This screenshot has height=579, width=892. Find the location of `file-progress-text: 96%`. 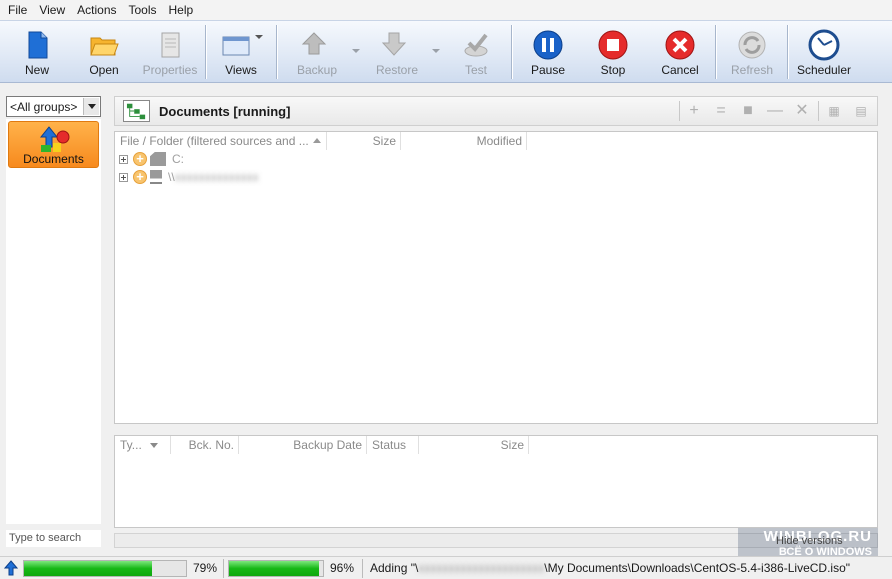

file-progress-text: 96% is located at coordinates (342, 568).